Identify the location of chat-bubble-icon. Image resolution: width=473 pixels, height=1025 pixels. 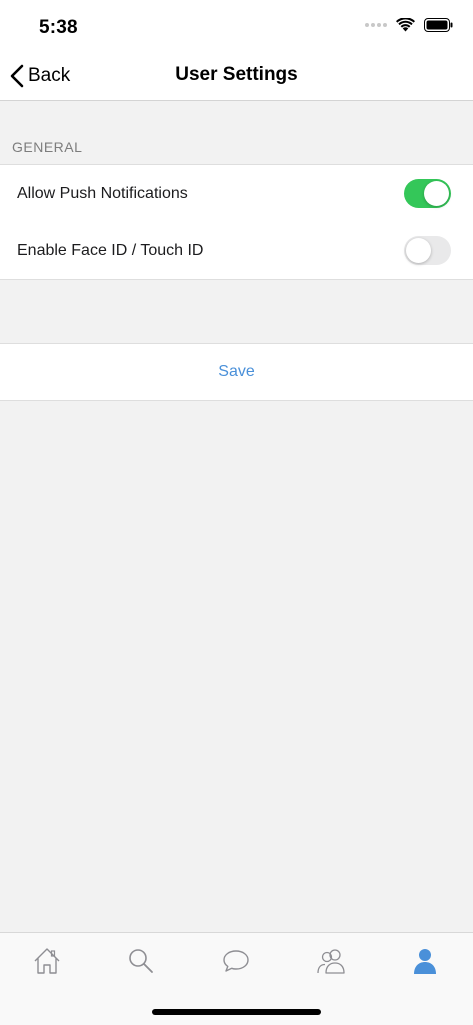
(236, 961).